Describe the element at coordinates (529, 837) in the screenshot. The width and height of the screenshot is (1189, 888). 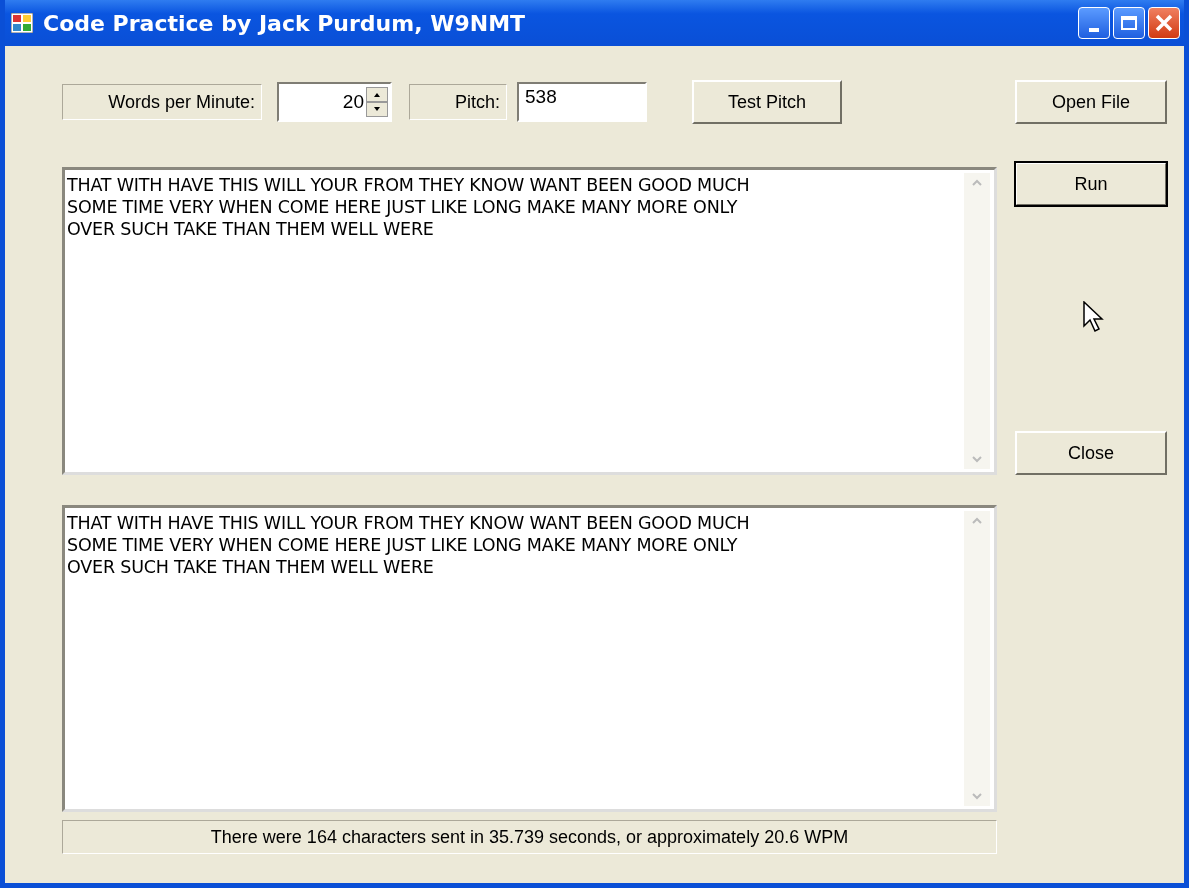
I see `status-text: There were 164 characters sent in 35.739 seconds, or approximately 20.6 WPM` at that location.